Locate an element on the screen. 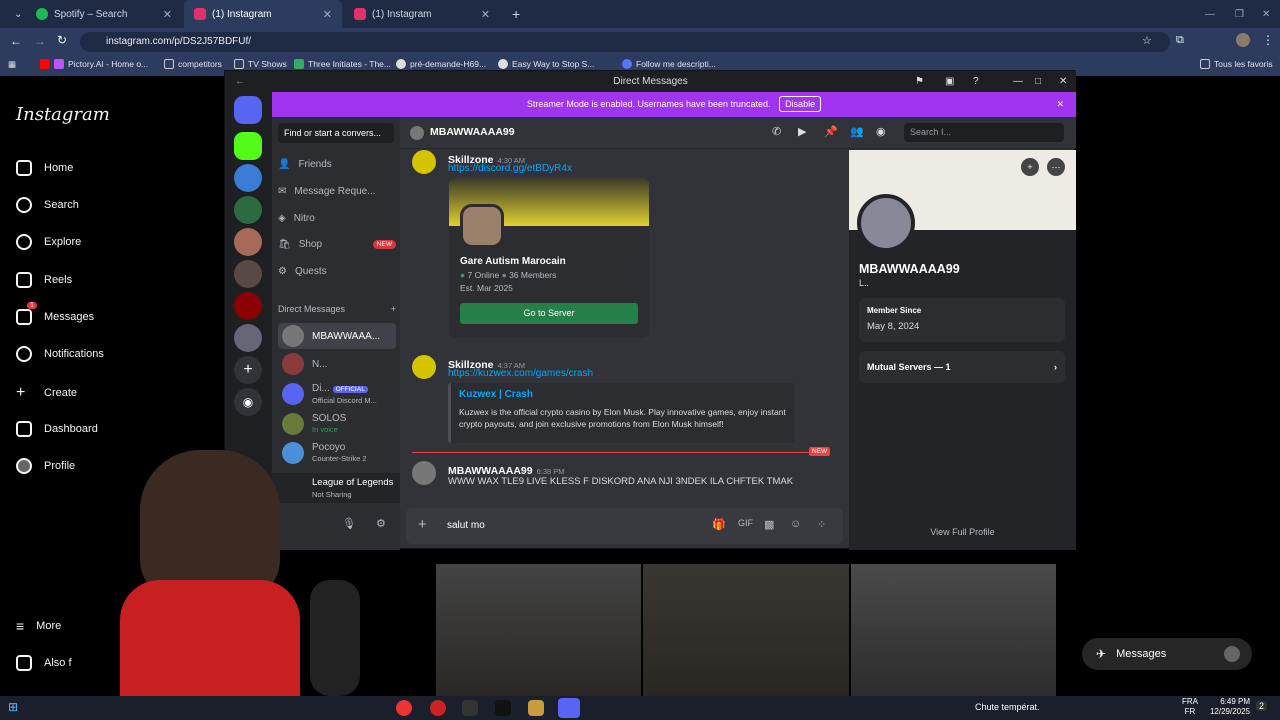  call-icon: ✆ is located at coordinates (776, 131).